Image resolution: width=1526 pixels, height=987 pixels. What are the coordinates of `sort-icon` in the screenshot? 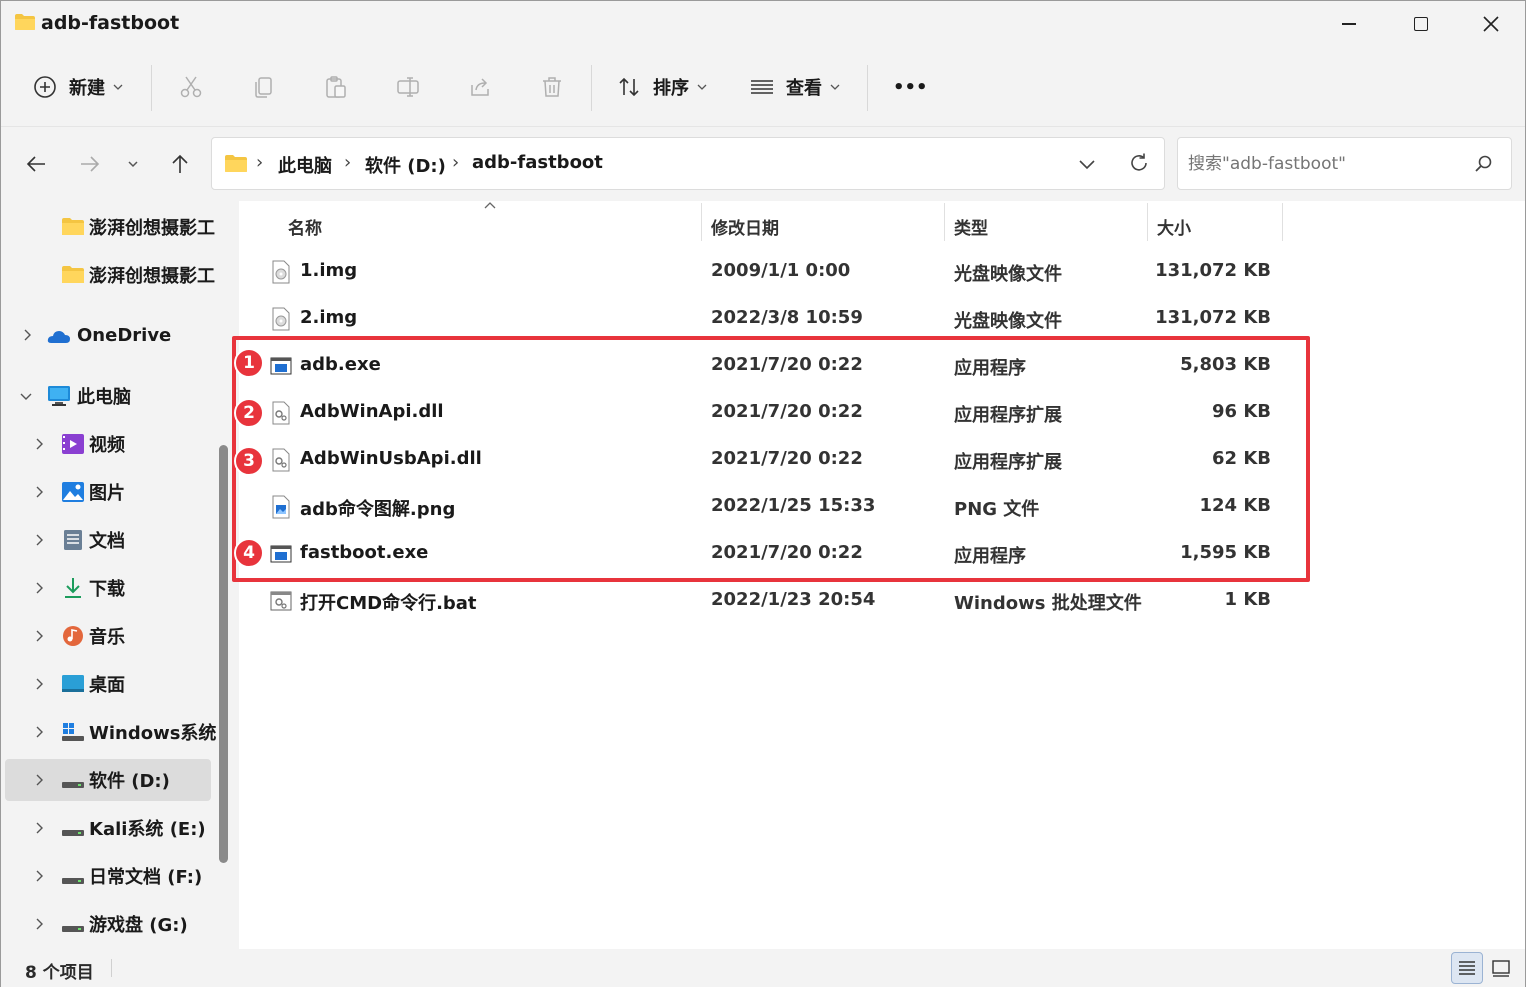 It's located at (629, 87).